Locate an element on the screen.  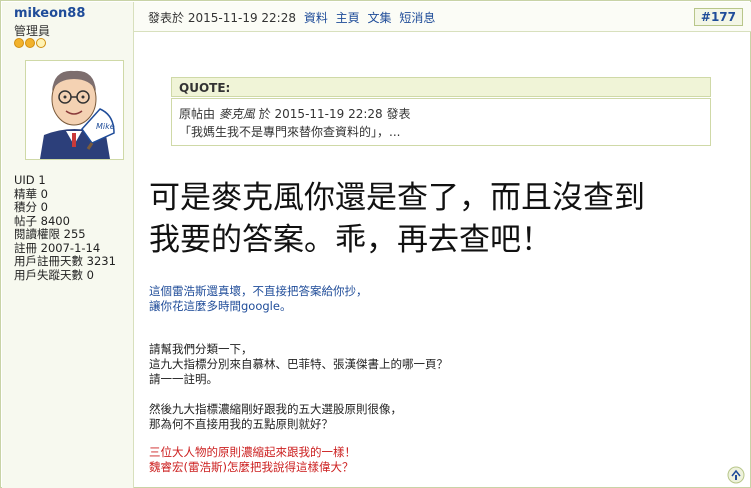
stat-points: 積分 0 is located at coordinates (31, 207).